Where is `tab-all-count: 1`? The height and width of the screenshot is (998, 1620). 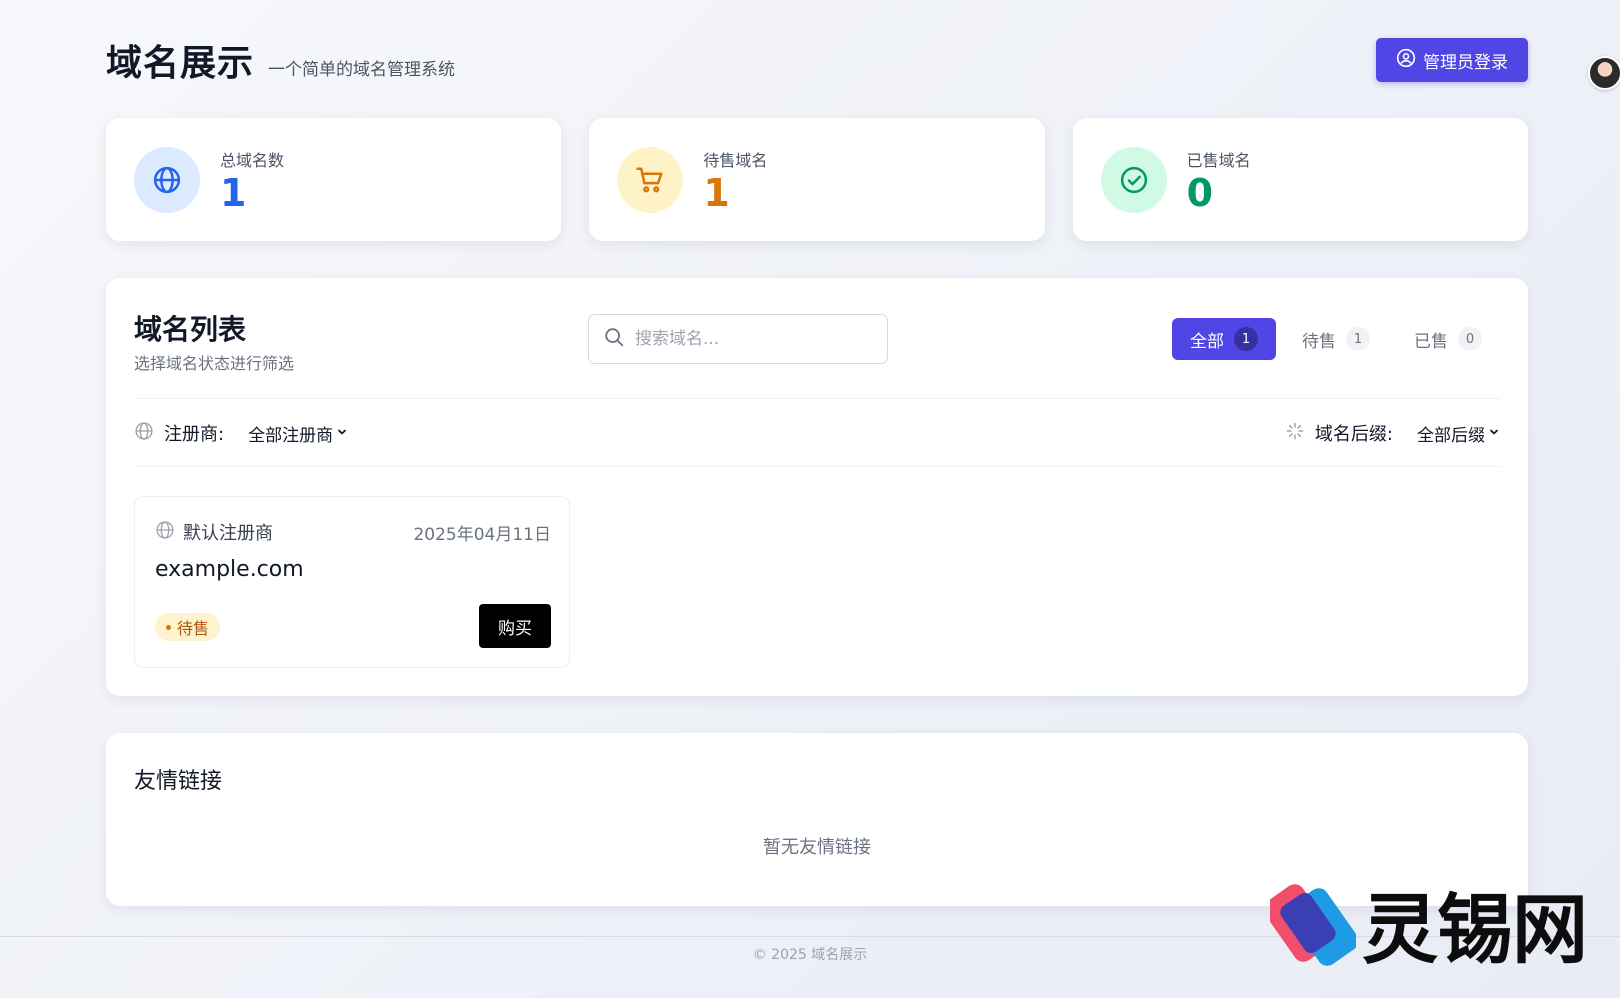 tab-all-count: 1 is located at coordinates (1246, 339).